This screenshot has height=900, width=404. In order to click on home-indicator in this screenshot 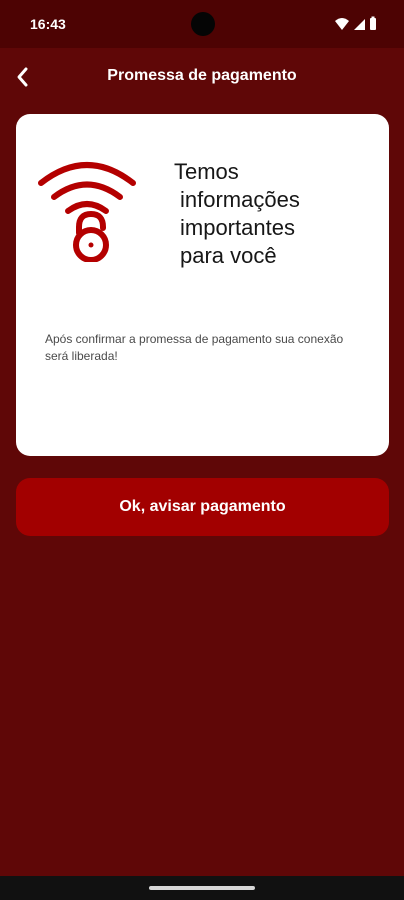, I will do `click(202, 888)`.